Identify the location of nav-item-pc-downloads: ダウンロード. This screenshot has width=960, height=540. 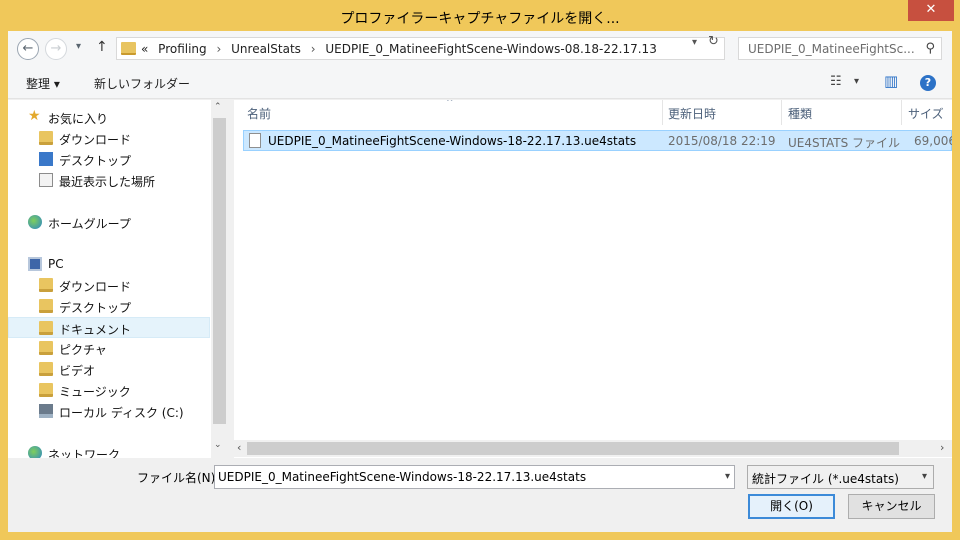
(109, 285).